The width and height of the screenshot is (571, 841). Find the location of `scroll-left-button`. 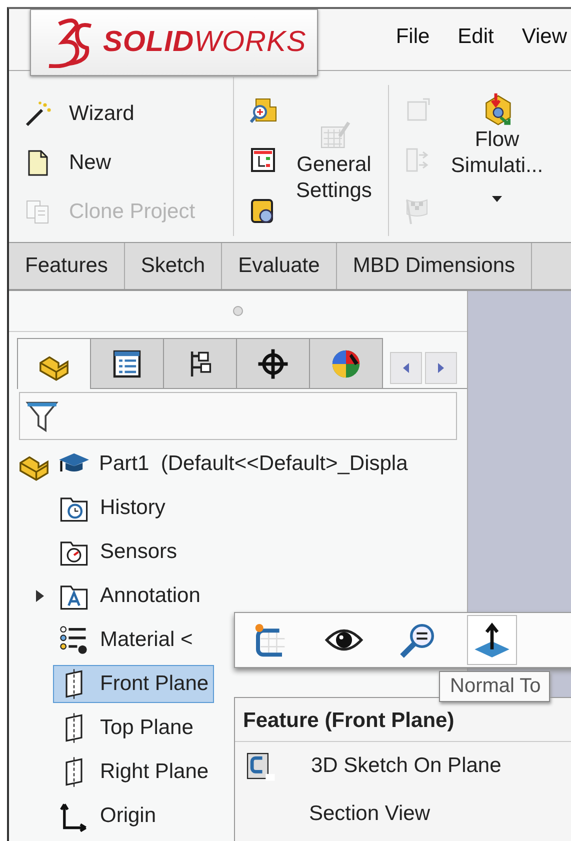

scroll-left-button is located at coordinates (406, 368).